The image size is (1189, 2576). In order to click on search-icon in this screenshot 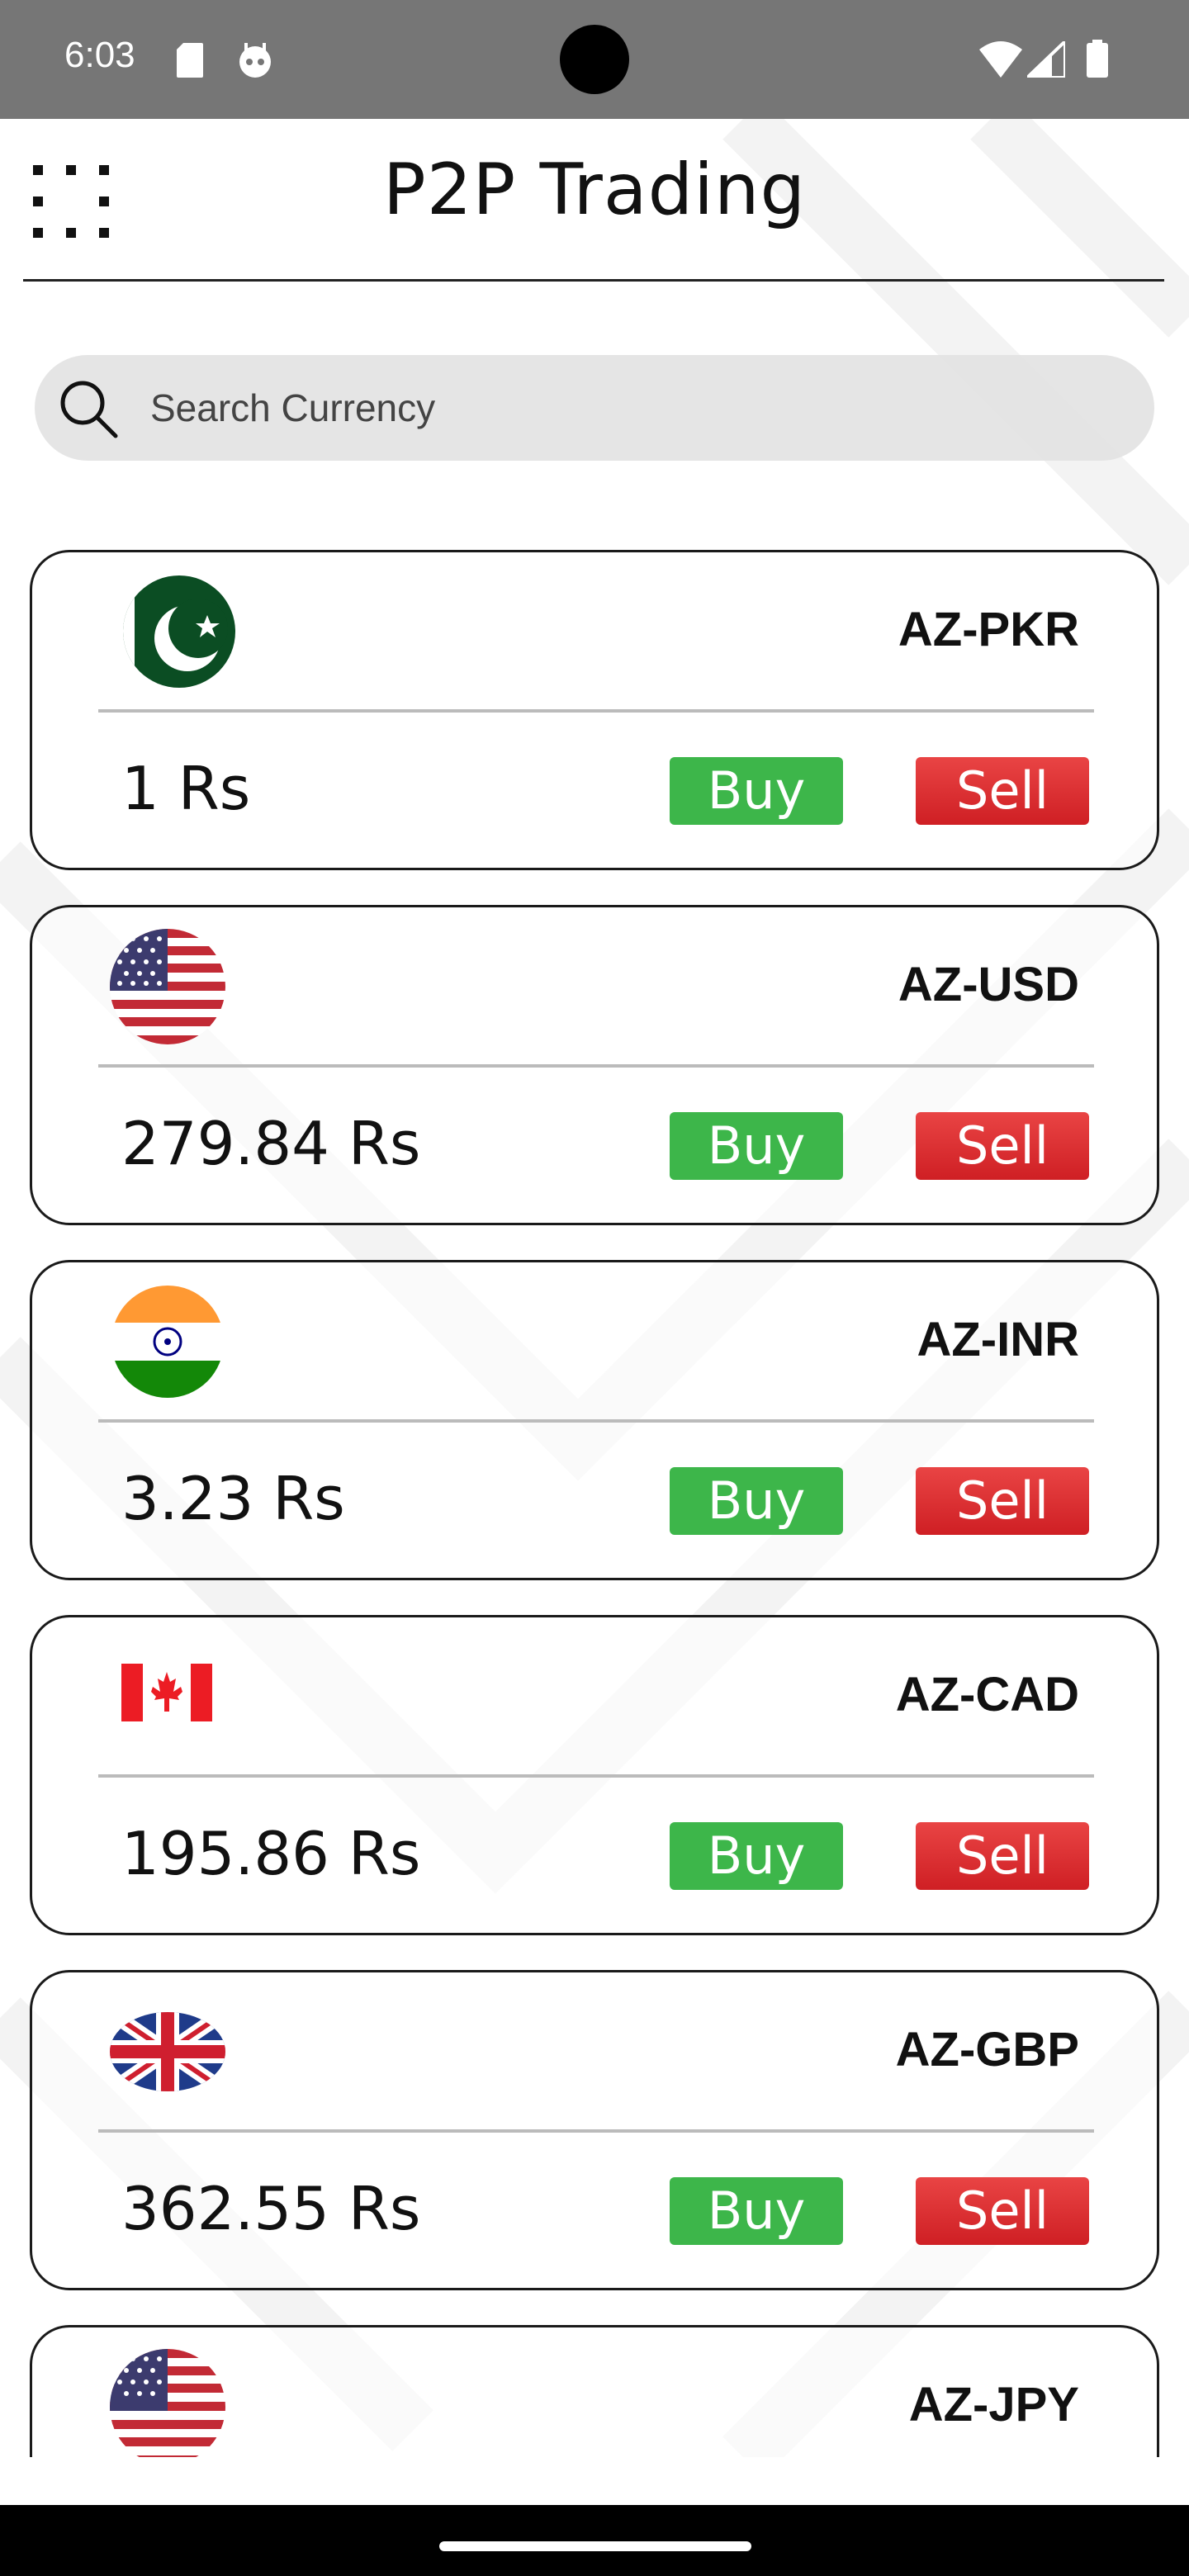, I will do `click(89, 409)`.